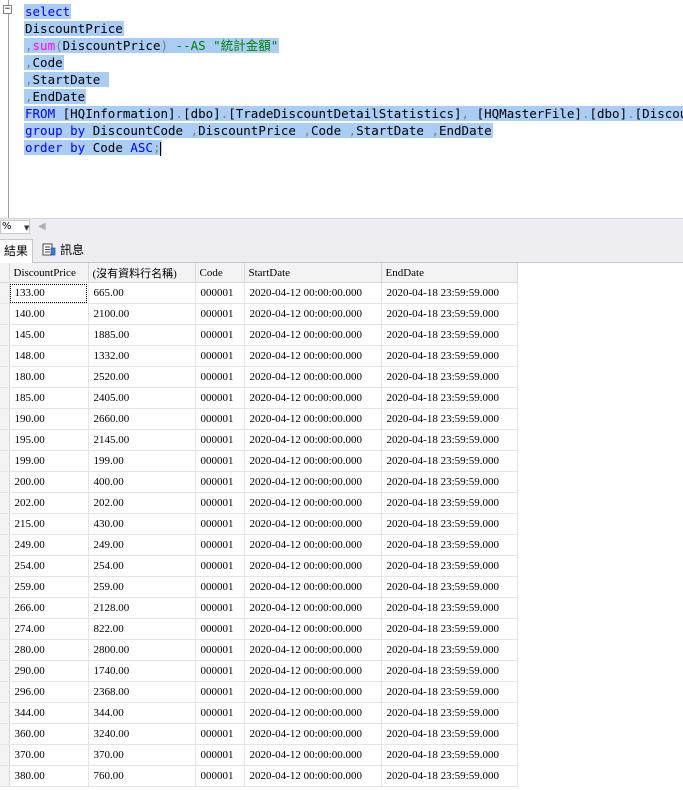 The image size is (683, 790). Describe the element at coordinates (49, 461) in the screenshot. I see `table-cell: 199.00` at that location.